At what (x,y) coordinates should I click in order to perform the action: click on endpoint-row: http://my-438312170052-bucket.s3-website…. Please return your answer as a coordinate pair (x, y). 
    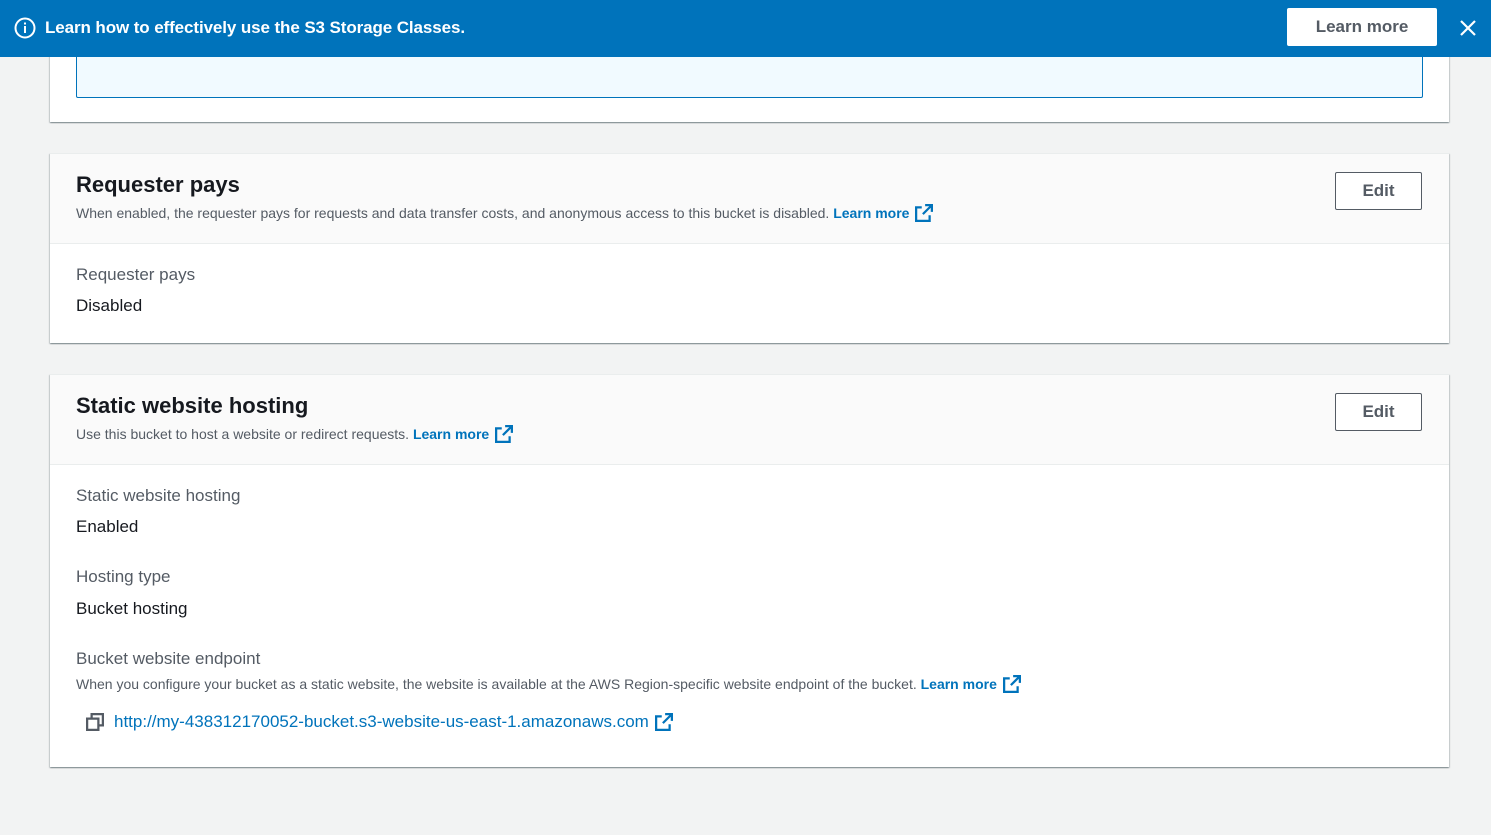
    Looking at the image, I should click on (379, 722).